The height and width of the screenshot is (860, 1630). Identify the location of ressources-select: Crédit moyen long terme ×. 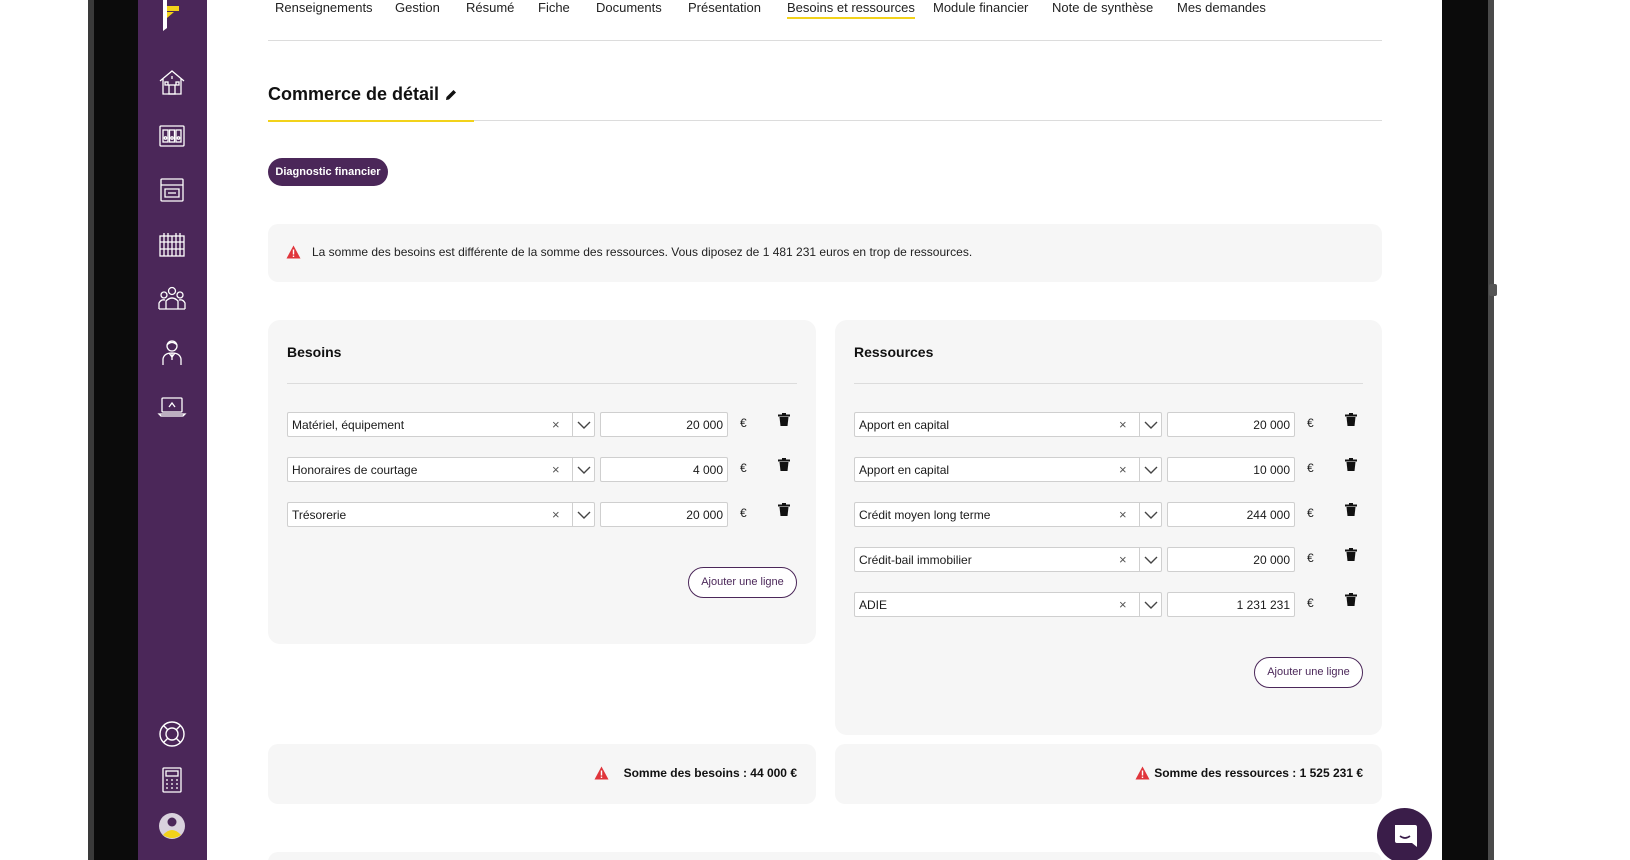
(1008, 514).